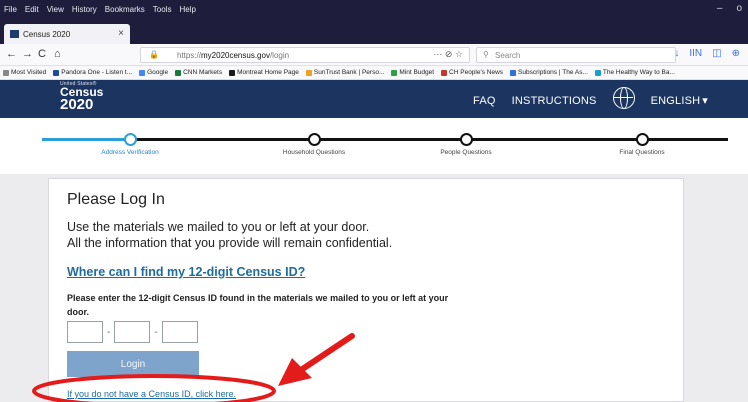  What do you see at coordinates (305, 55) in the screenshot?
I see `url-bar: 🔒 https://my2020census.gov/login ··· ⊘ ☆` at bounding box center [305, 55].